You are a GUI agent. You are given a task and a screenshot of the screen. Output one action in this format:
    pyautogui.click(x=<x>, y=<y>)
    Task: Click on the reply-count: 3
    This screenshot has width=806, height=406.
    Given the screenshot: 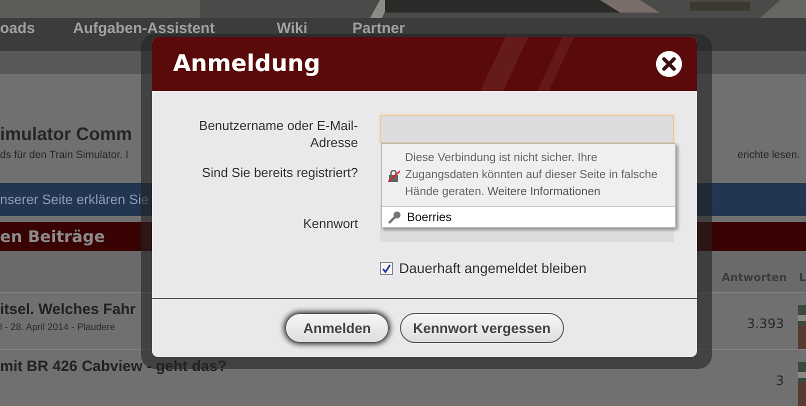 What is the action you would take?
    pyautogui.click(x=780, y=381)
    